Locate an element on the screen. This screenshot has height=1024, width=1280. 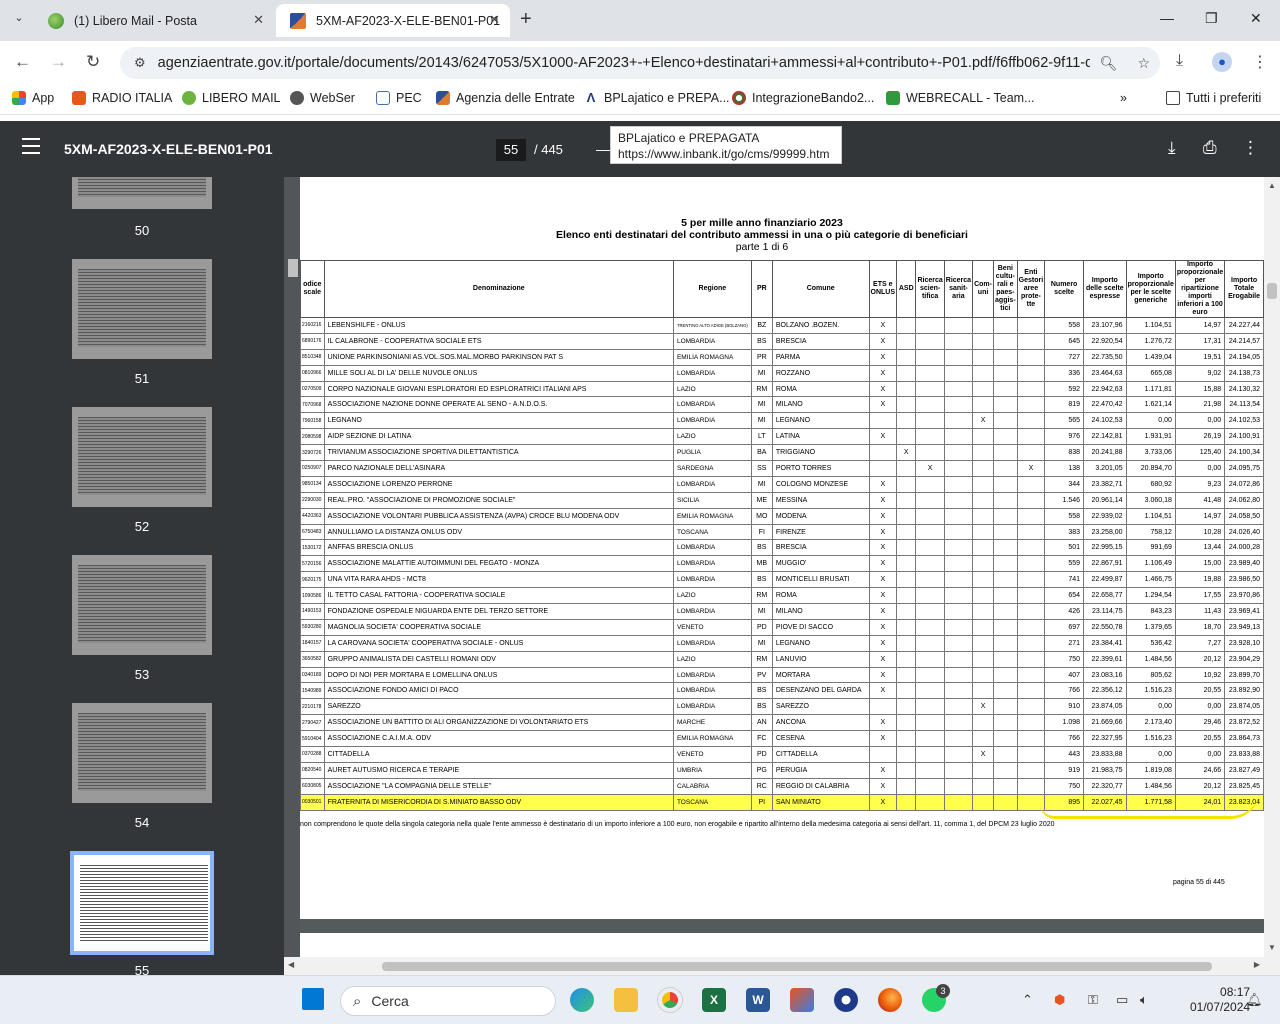
windows-start-icon is located at coordinates (313, 999).